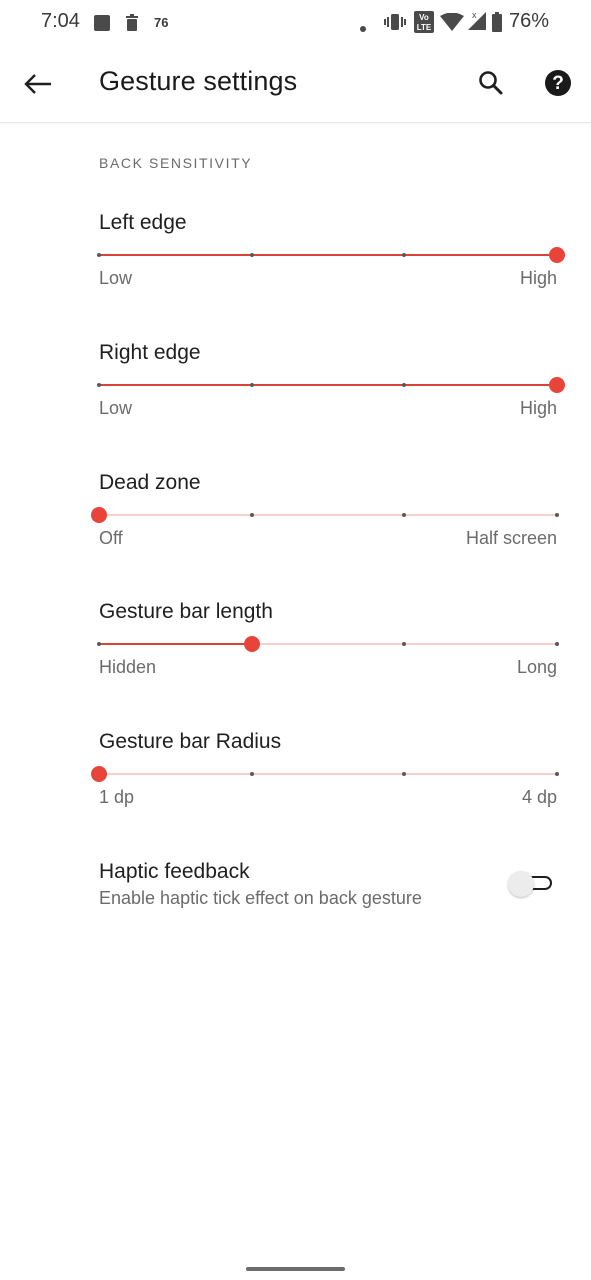  Describe the element at coordinates (295, 1269) in the screenshot. I see `gesture-navigation-handle` at that location.